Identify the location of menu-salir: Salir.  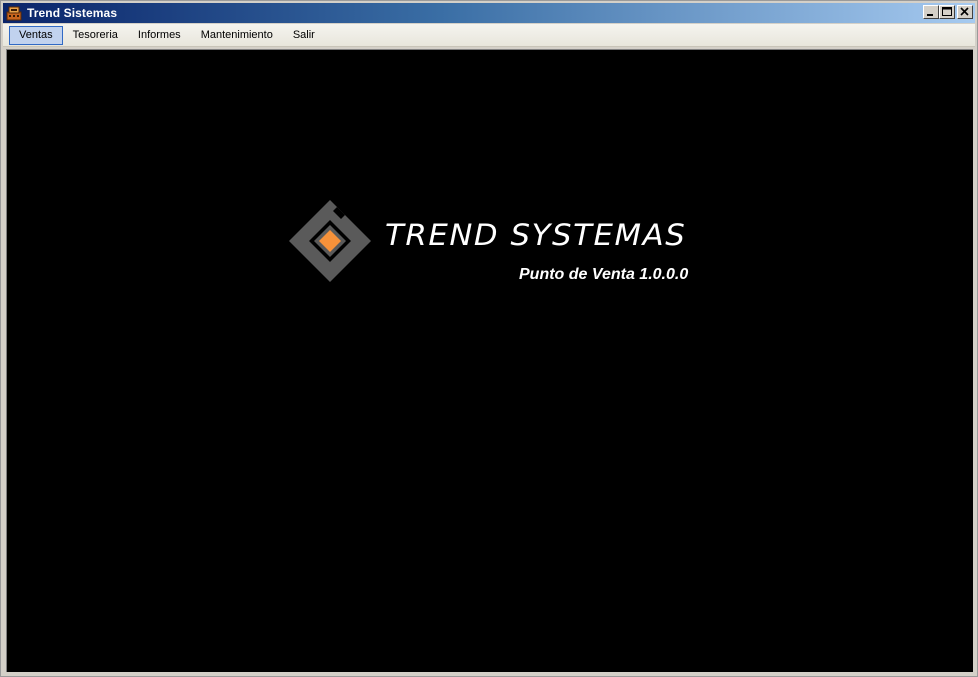
(304, 35).